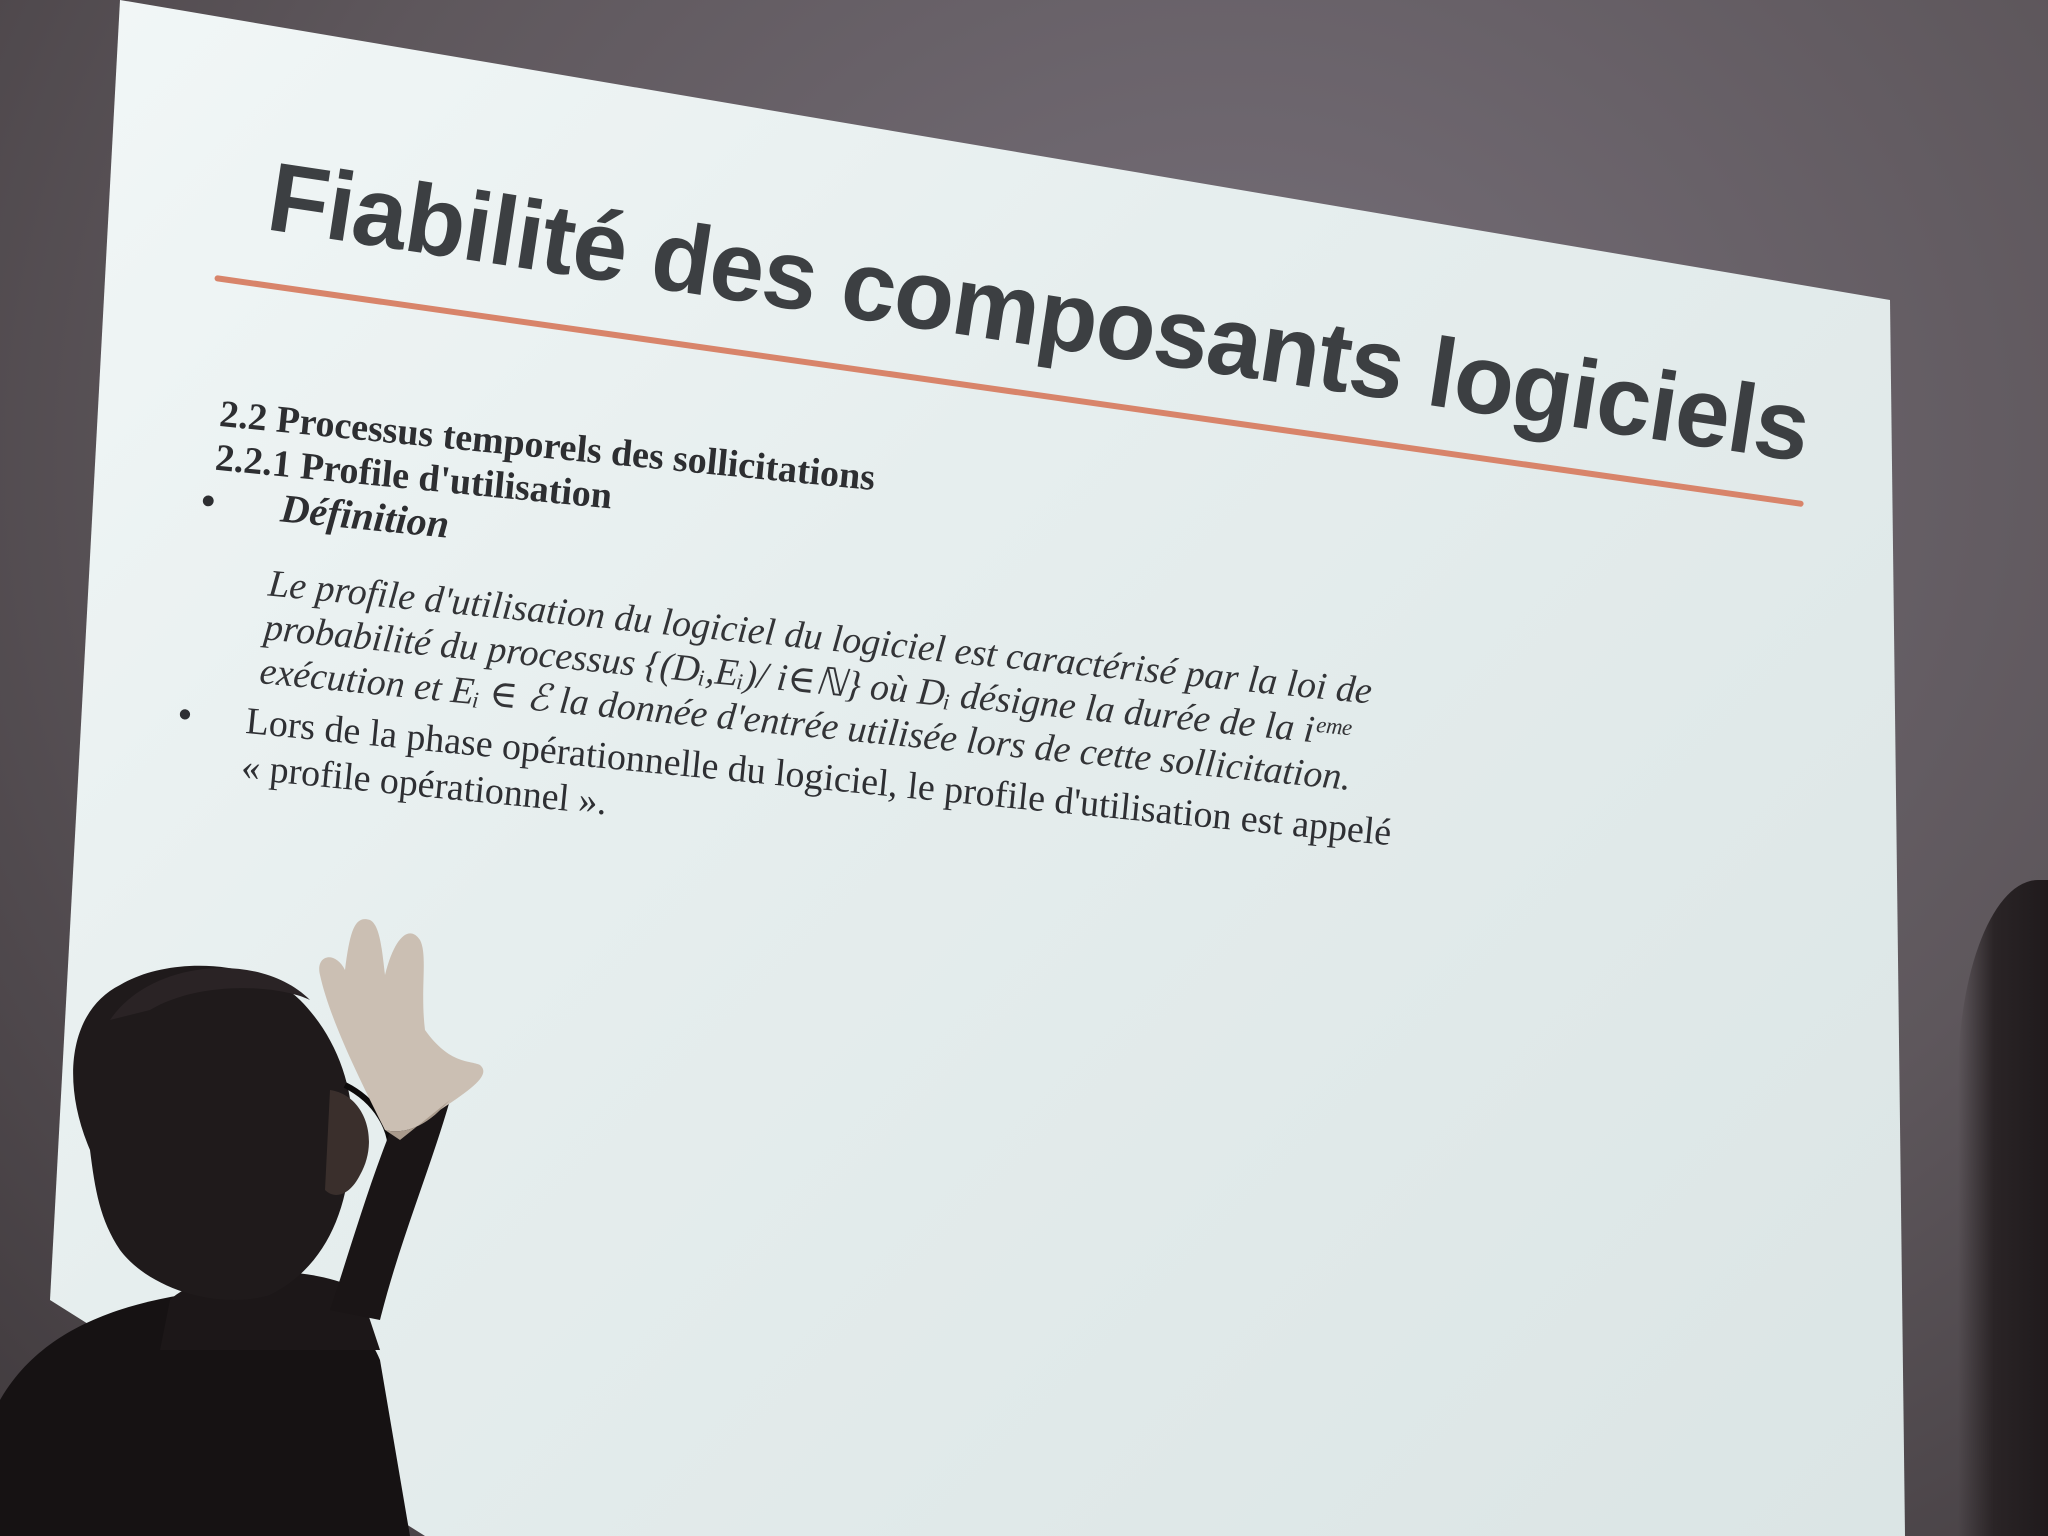  I want to click on audience-shoulder, so click(2003, 1208).